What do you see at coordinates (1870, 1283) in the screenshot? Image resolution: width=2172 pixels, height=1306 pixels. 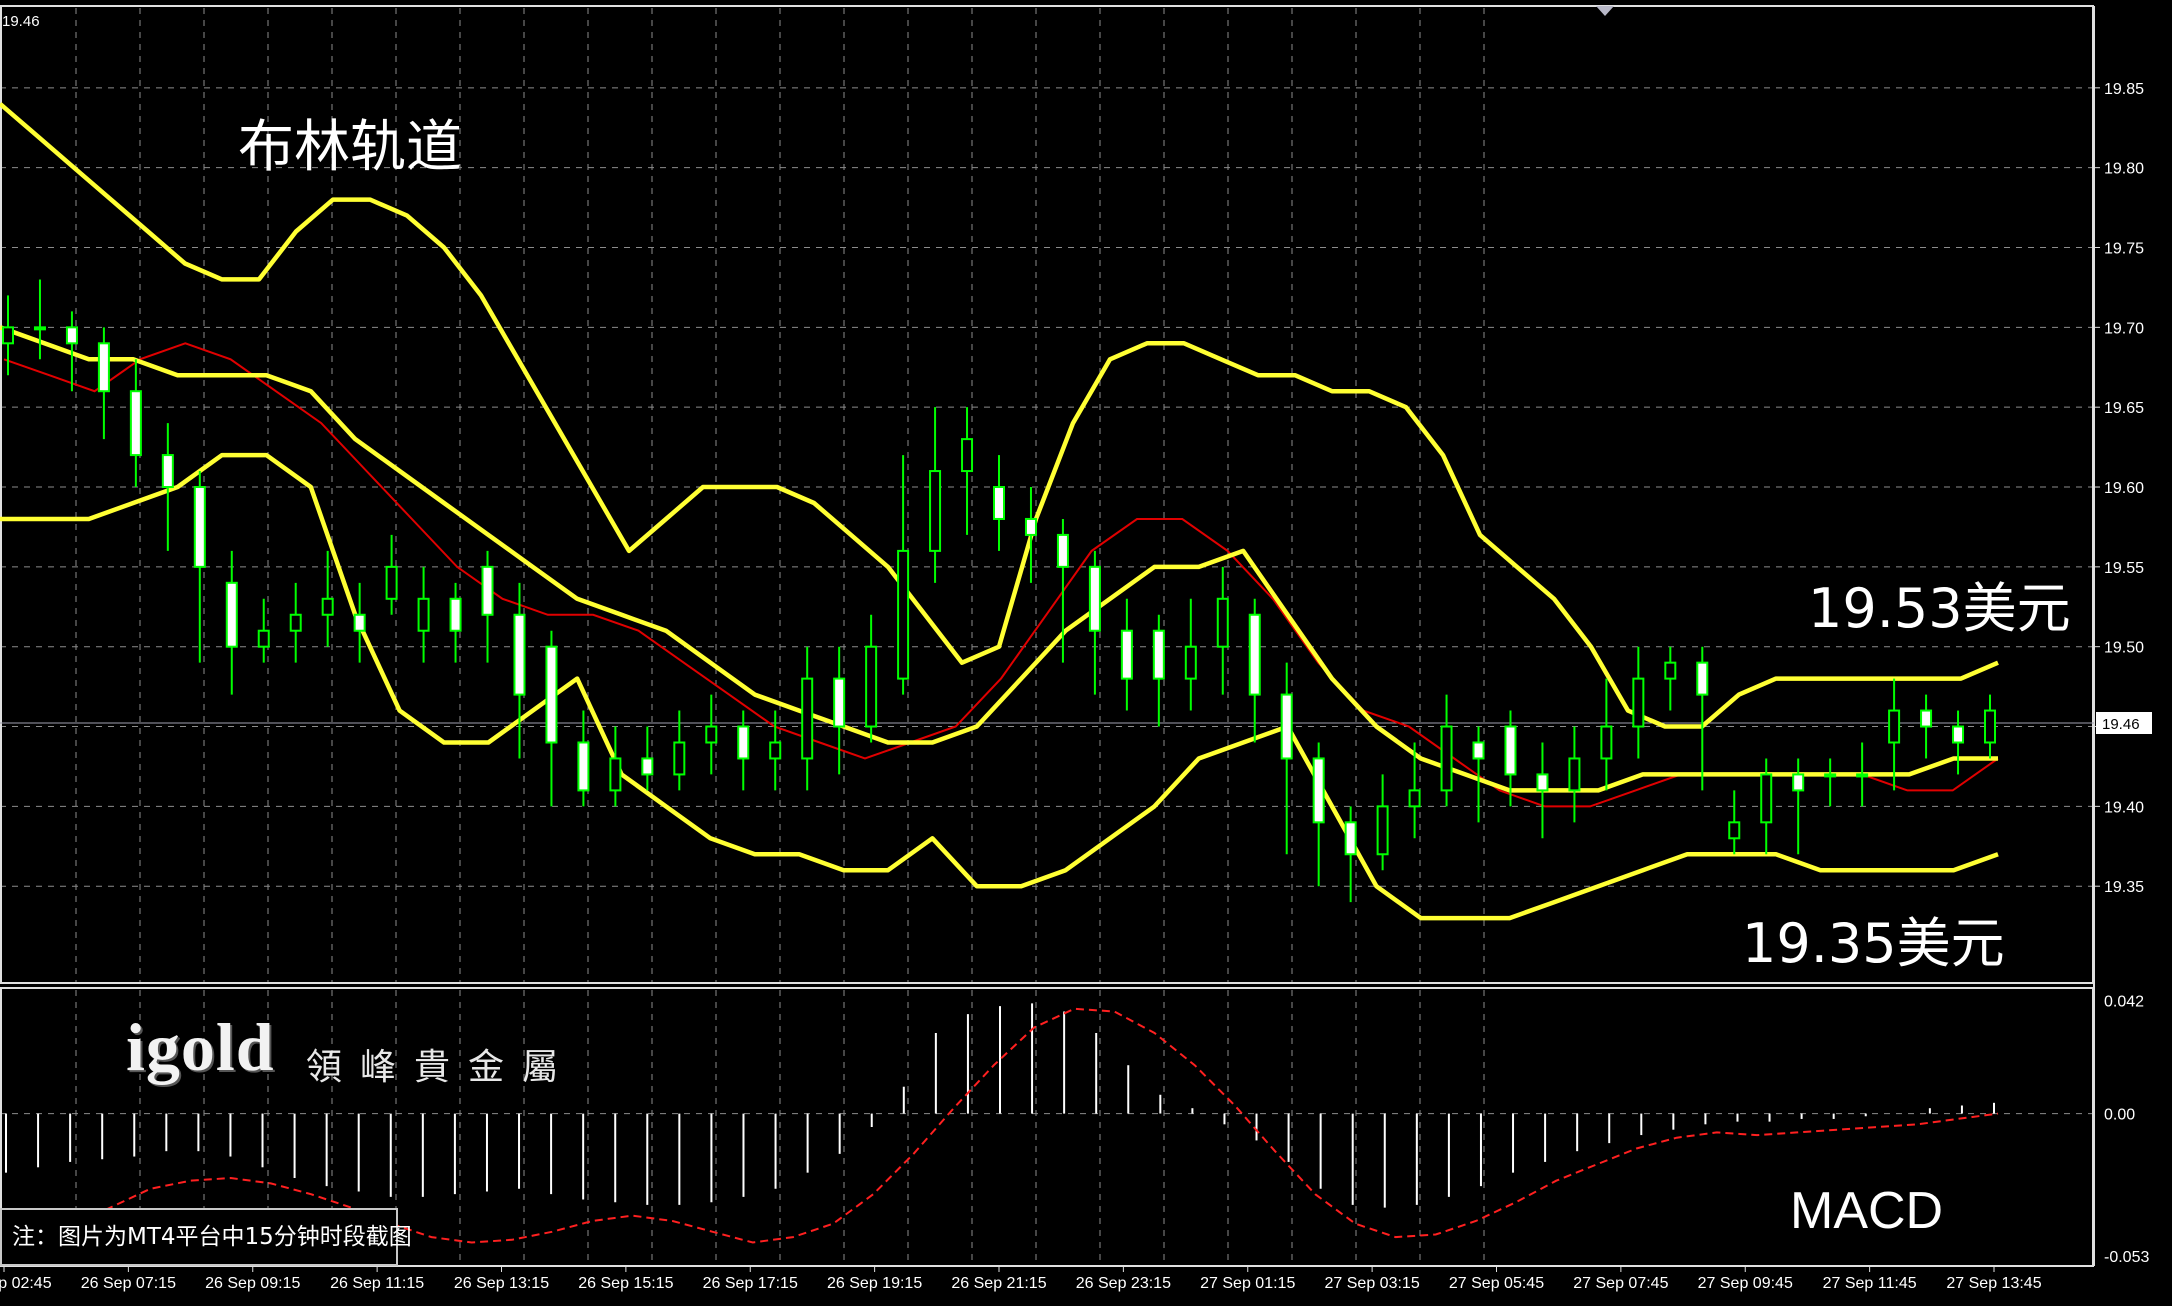 I see `time-tick-label: 27 Sep 11:45` at bounding box center [1870, 1283].